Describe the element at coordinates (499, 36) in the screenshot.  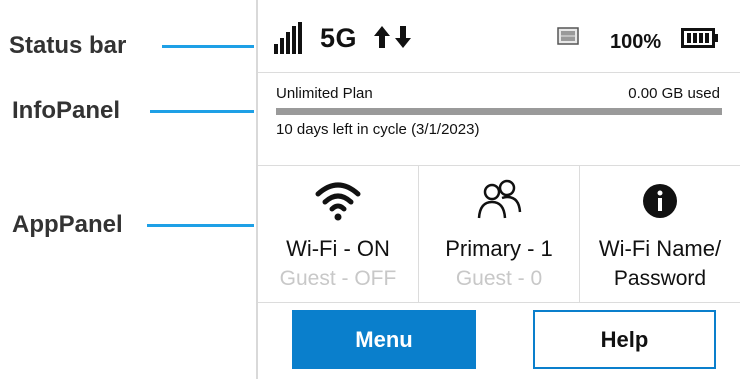
I see `status-bar: 5G 100%` at that location.